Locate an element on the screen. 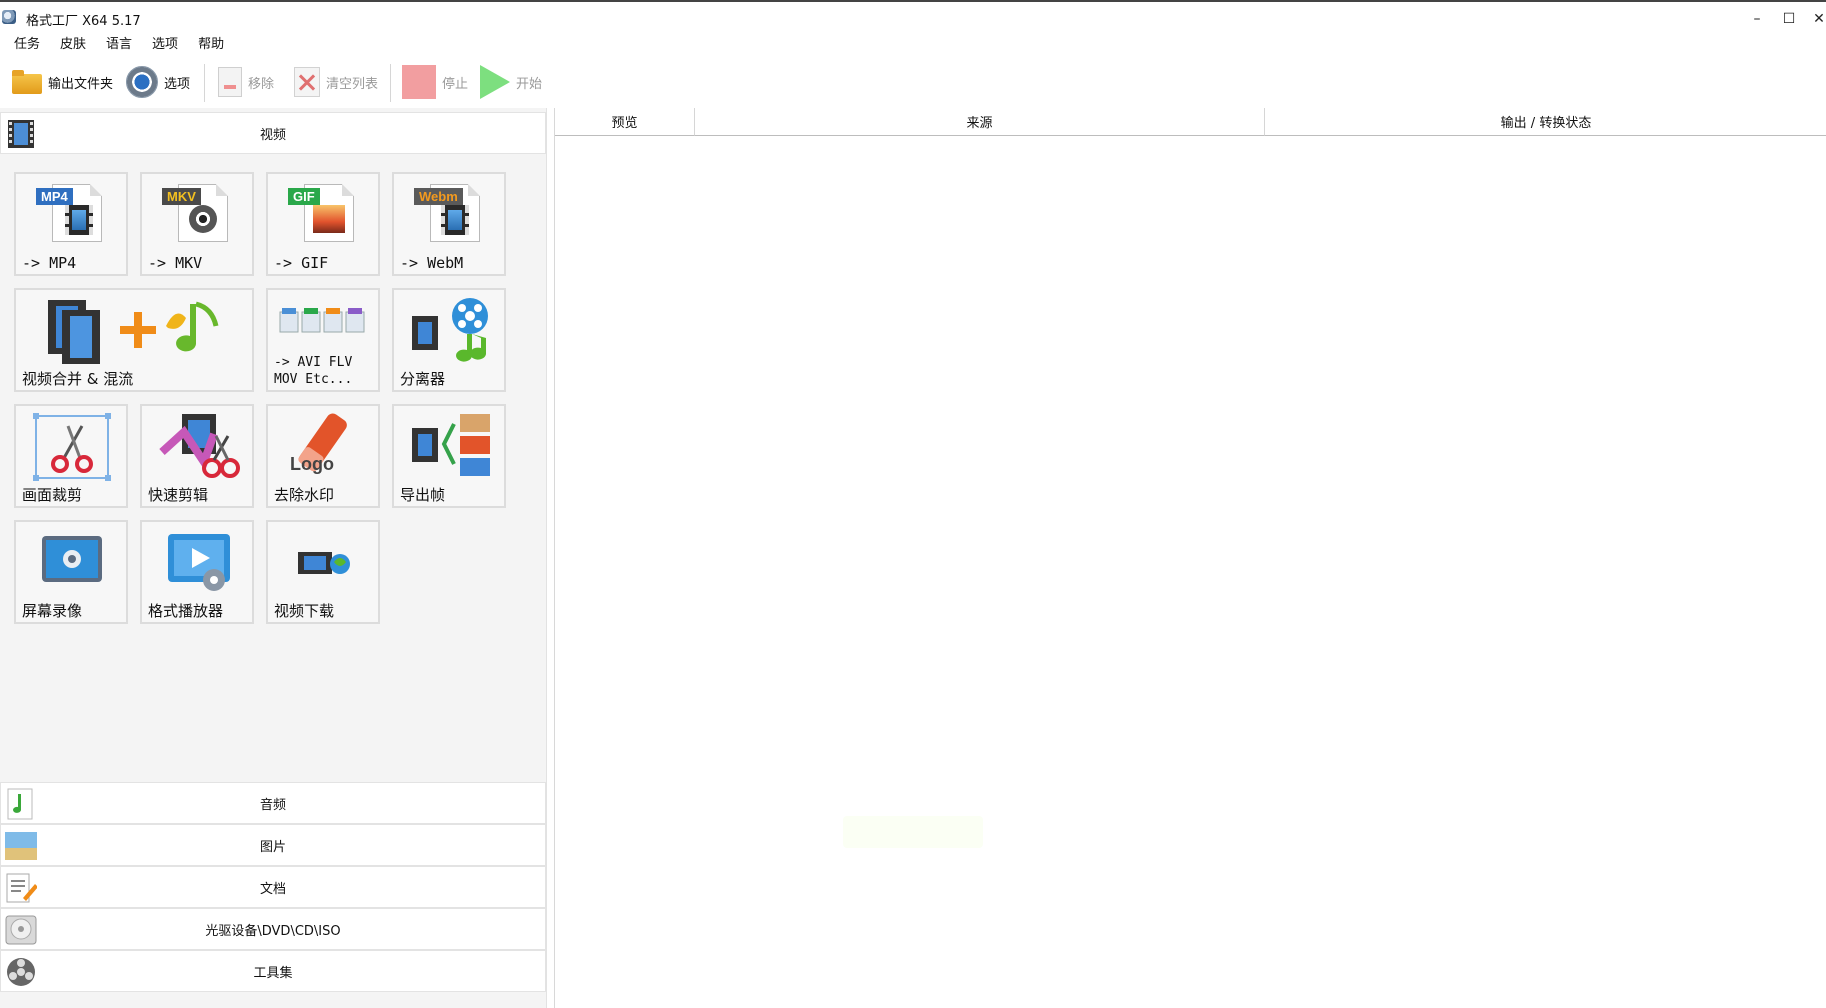 The height and width of the screenshot is (1008, 1826). menu-bar: 任务 皮肤 语言 选项 帮助 is located at coordinates (913, 45).